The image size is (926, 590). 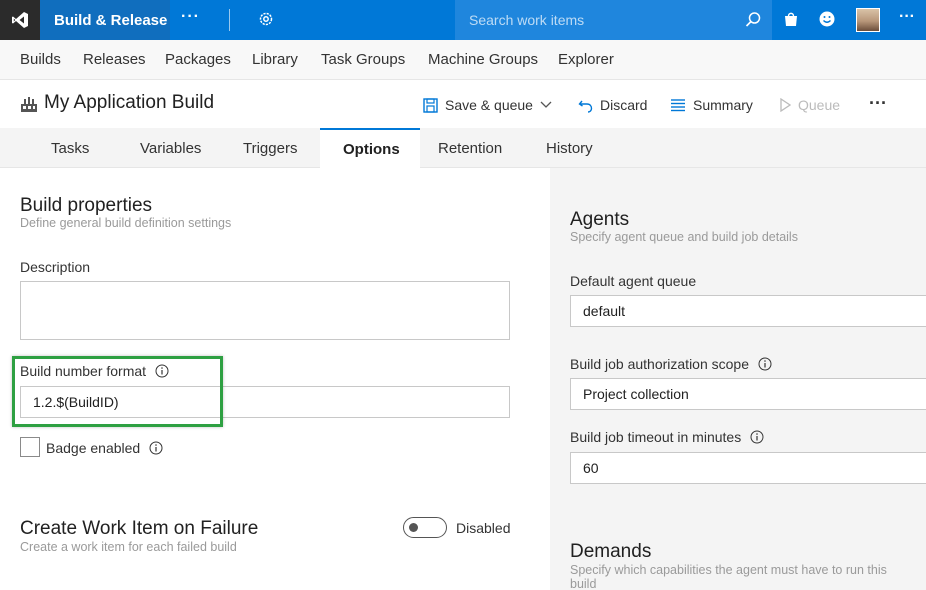 I want to click on tab-tasks: Tasks, so click(x=70, y=148).